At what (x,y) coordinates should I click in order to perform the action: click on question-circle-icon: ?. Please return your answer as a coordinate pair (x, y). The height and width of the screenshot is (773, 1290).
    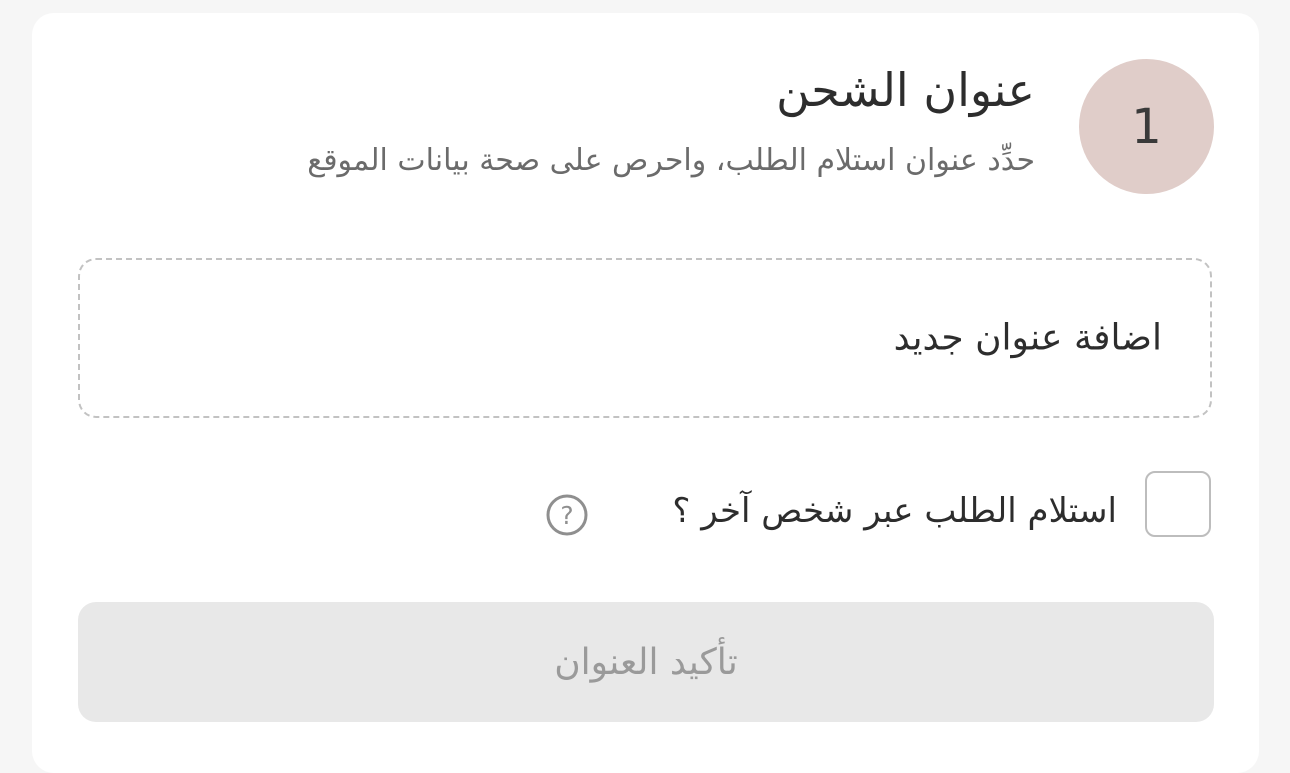
    Looking at the image, I should click on (567, 515).